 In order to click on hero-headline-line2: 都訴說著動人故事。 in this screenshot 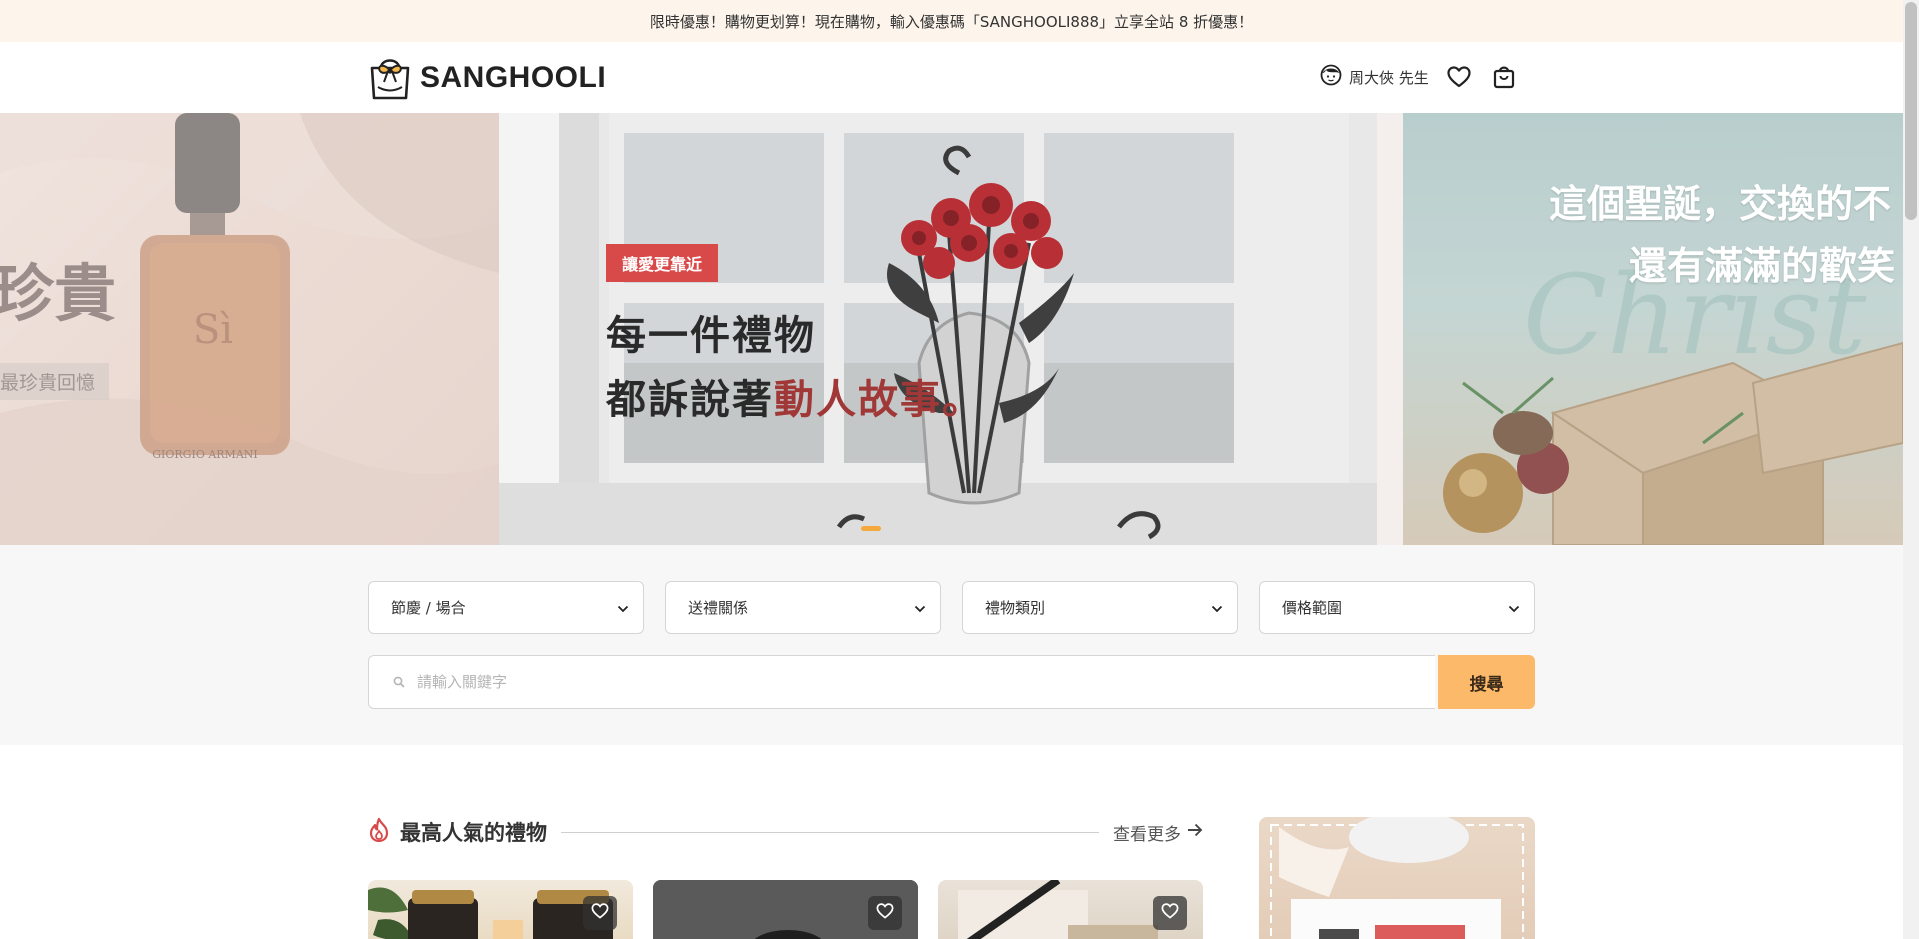, I will do `click(795, 396)`.